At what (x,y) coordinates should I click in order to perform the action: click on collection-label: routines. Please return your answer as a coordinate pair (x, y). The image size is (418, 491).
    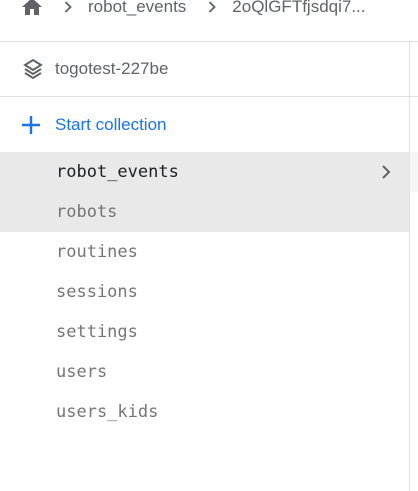
    Looking at the image, I should click on (97, 252).